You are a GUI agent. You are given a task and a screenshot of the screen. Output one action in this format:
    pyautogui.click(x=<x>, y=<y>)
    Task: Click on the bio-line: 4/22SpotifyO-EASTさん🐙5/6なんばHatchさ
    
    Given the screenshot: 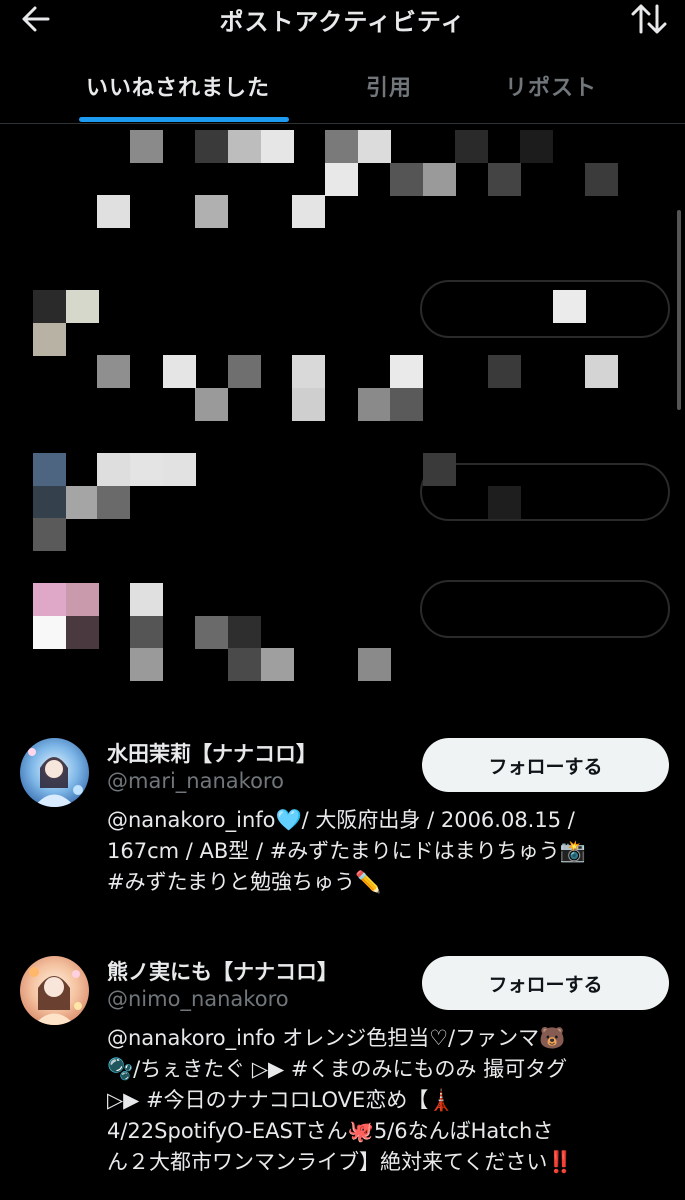 What is the action you would take?
    pyautogui.click(x=330, y=1131)
    